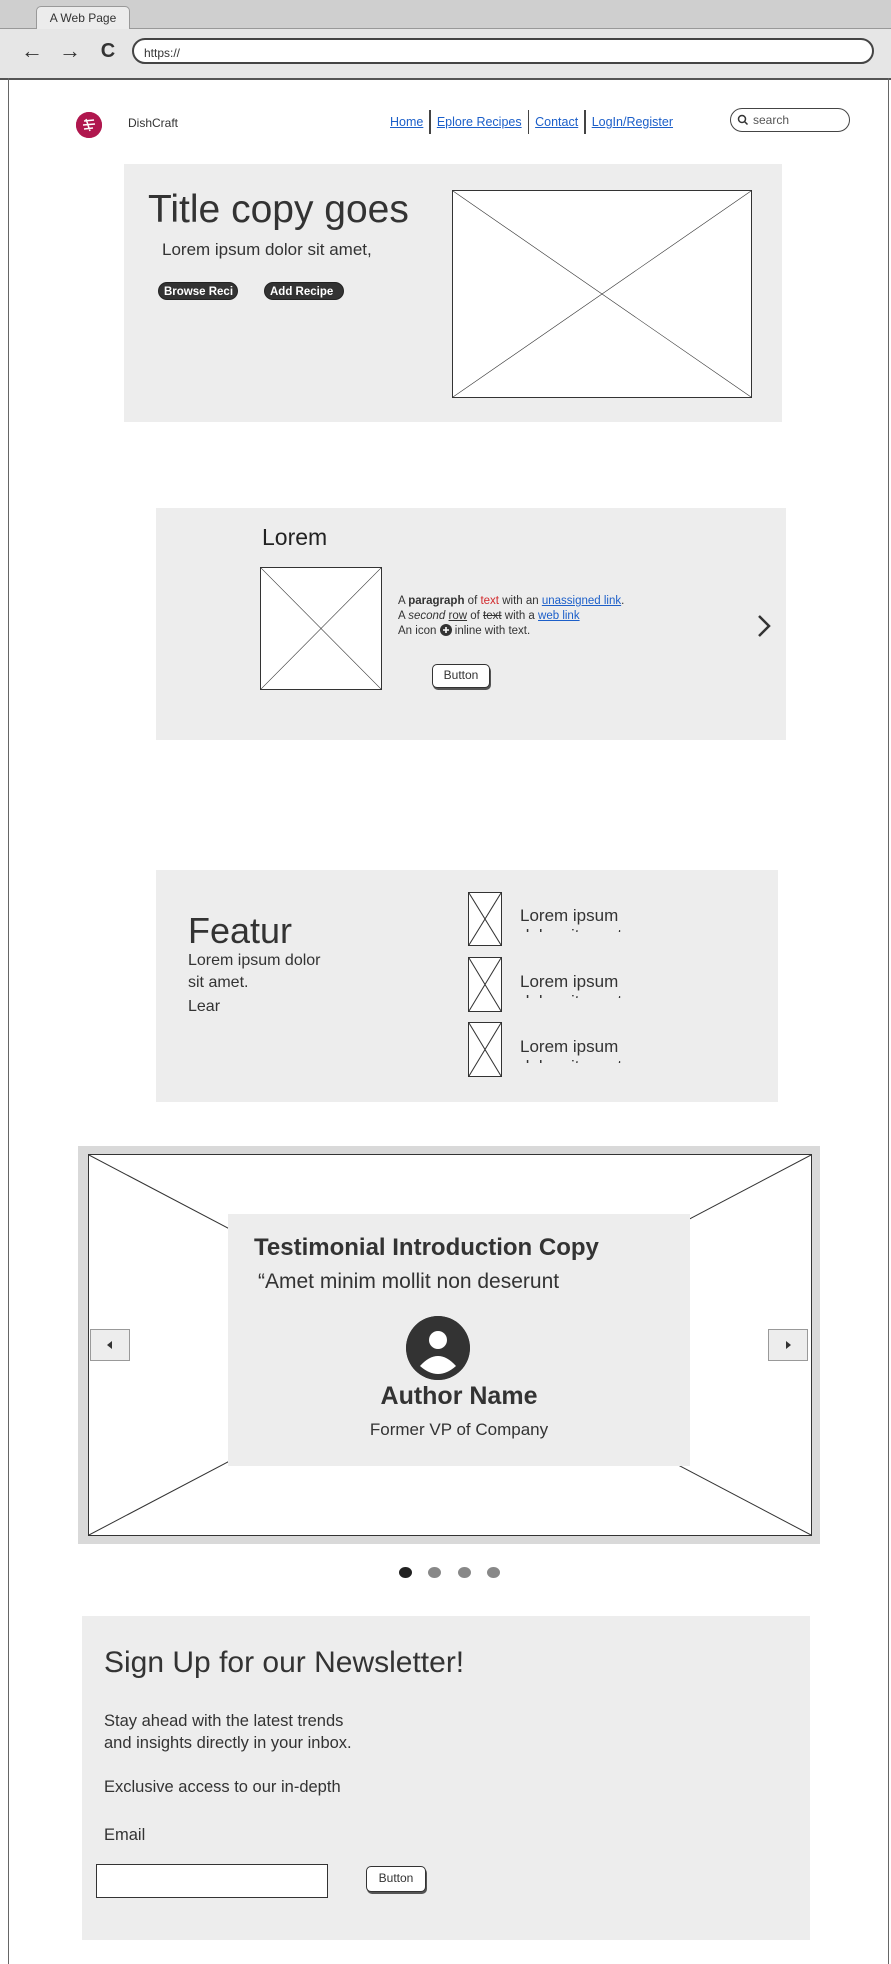  Describe the element at coordinates (581, 601) in the screenshot. I see `unassigned-link: unassigned link` at that location.